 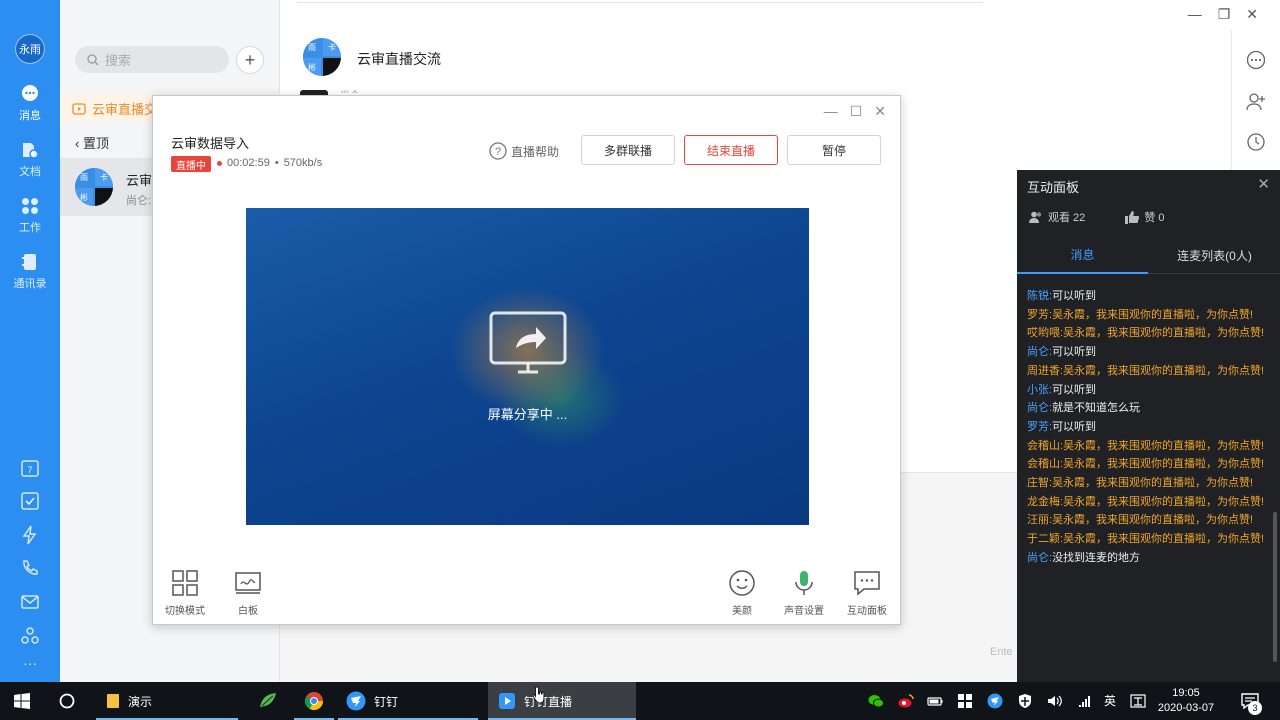 What do you see at coordinates (67, 701) in the screenshot?
I see `cortana-search-icon` at bounding box center [67, 701].